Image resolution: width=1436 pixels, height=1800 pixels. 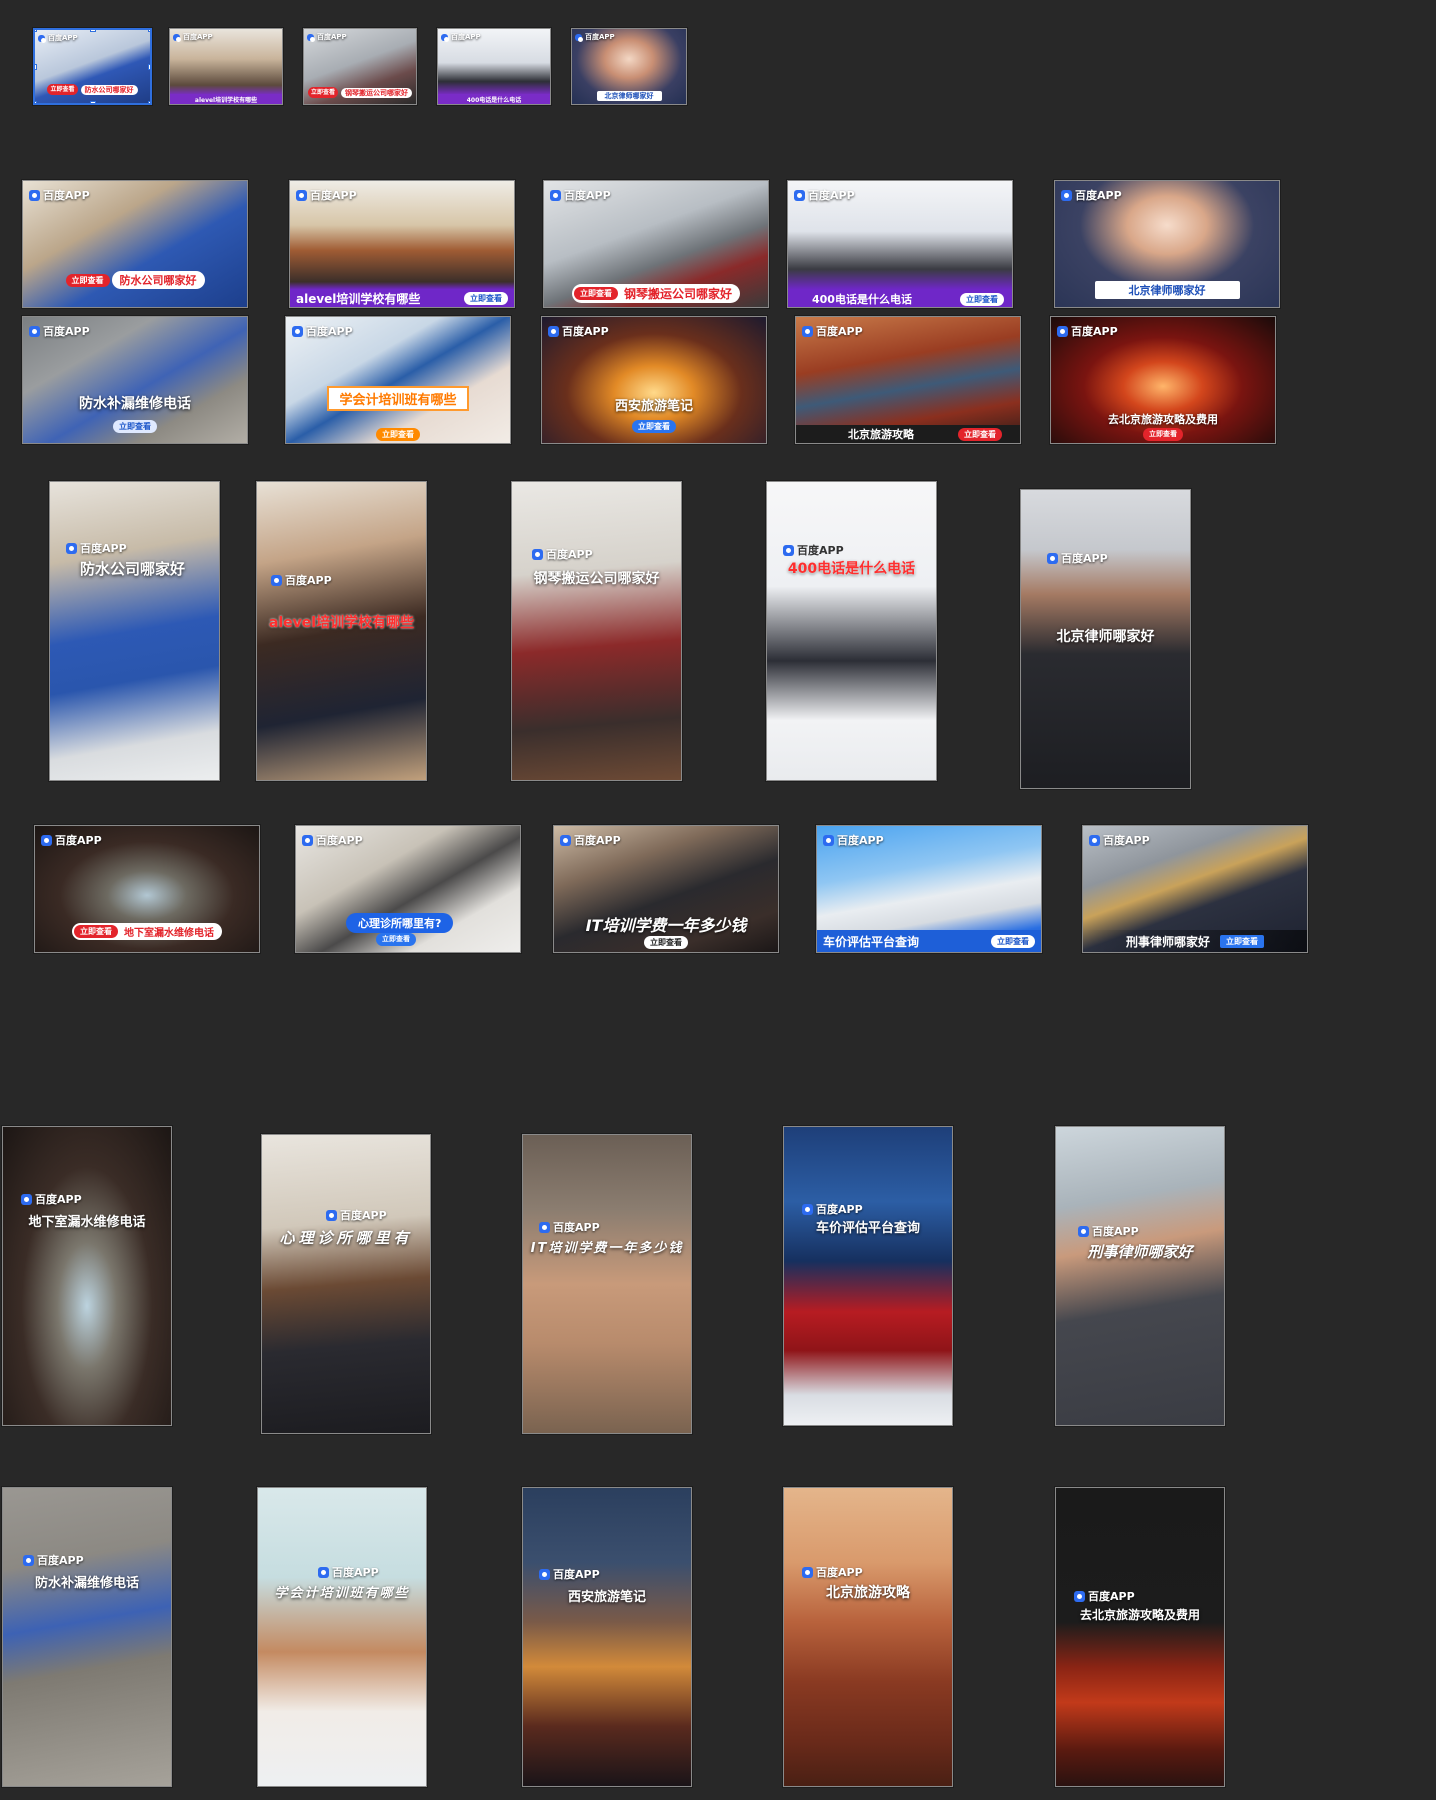 What do you see at coordinates (607, 1637) in the screenshot?
I see `ad-portrait: 百度APP 西安旅游笔记` at bounding box center [607, 1637].